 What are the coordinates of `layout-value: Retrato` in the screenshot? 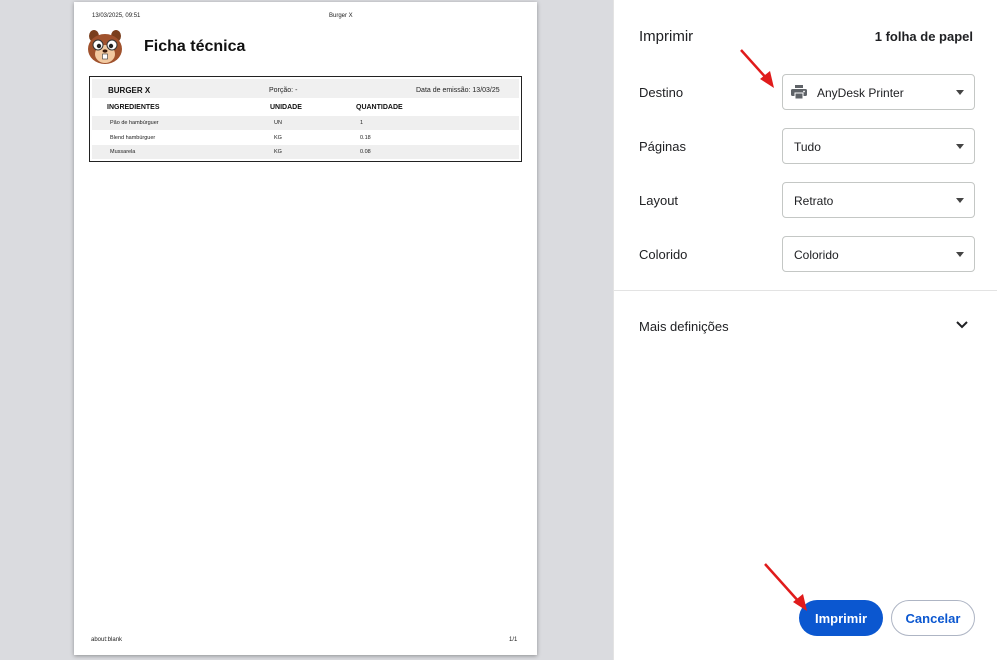 It's located at (814, 201).